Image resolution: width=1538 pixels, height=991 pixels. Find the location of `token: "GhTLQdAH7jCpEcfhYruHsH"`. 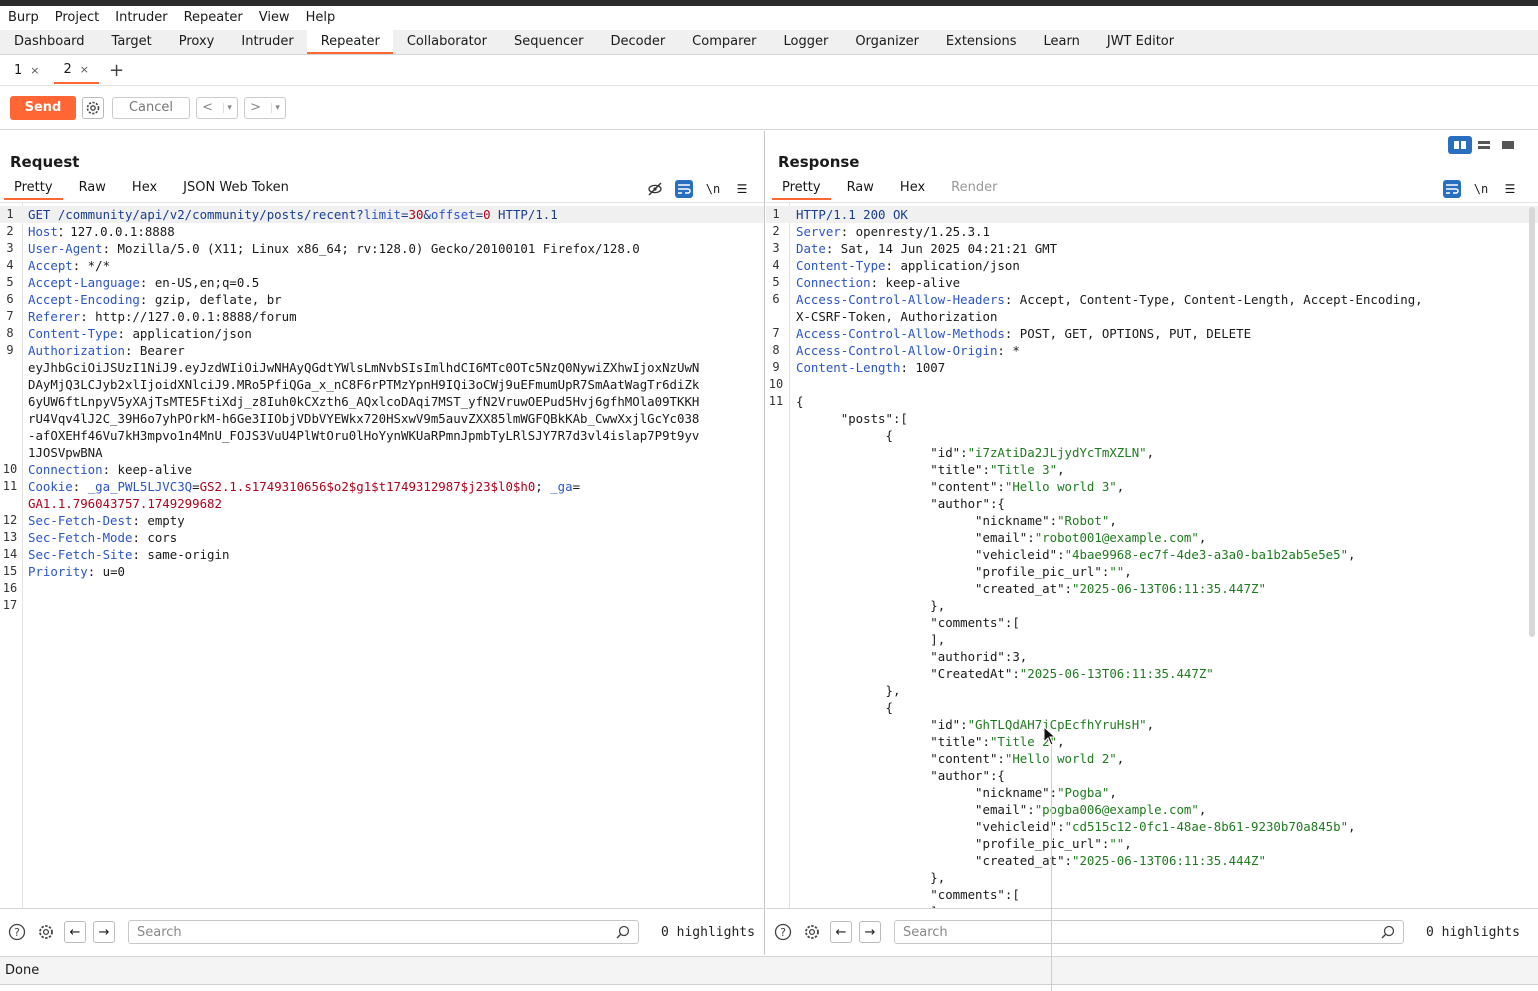

token: "GhTLQdAH7jCpEcfhYruHsH" is located at coordinates (1057, 724).